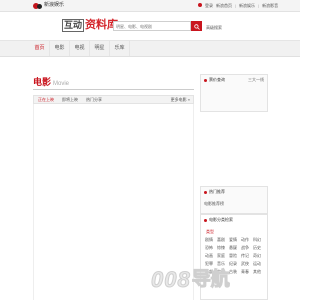 This screenshot has height=300, width=320. What do you see at coordinates (235, 239) in the screenshot?
I see `genre-link: 爱情` at bounding box center [235, 239].